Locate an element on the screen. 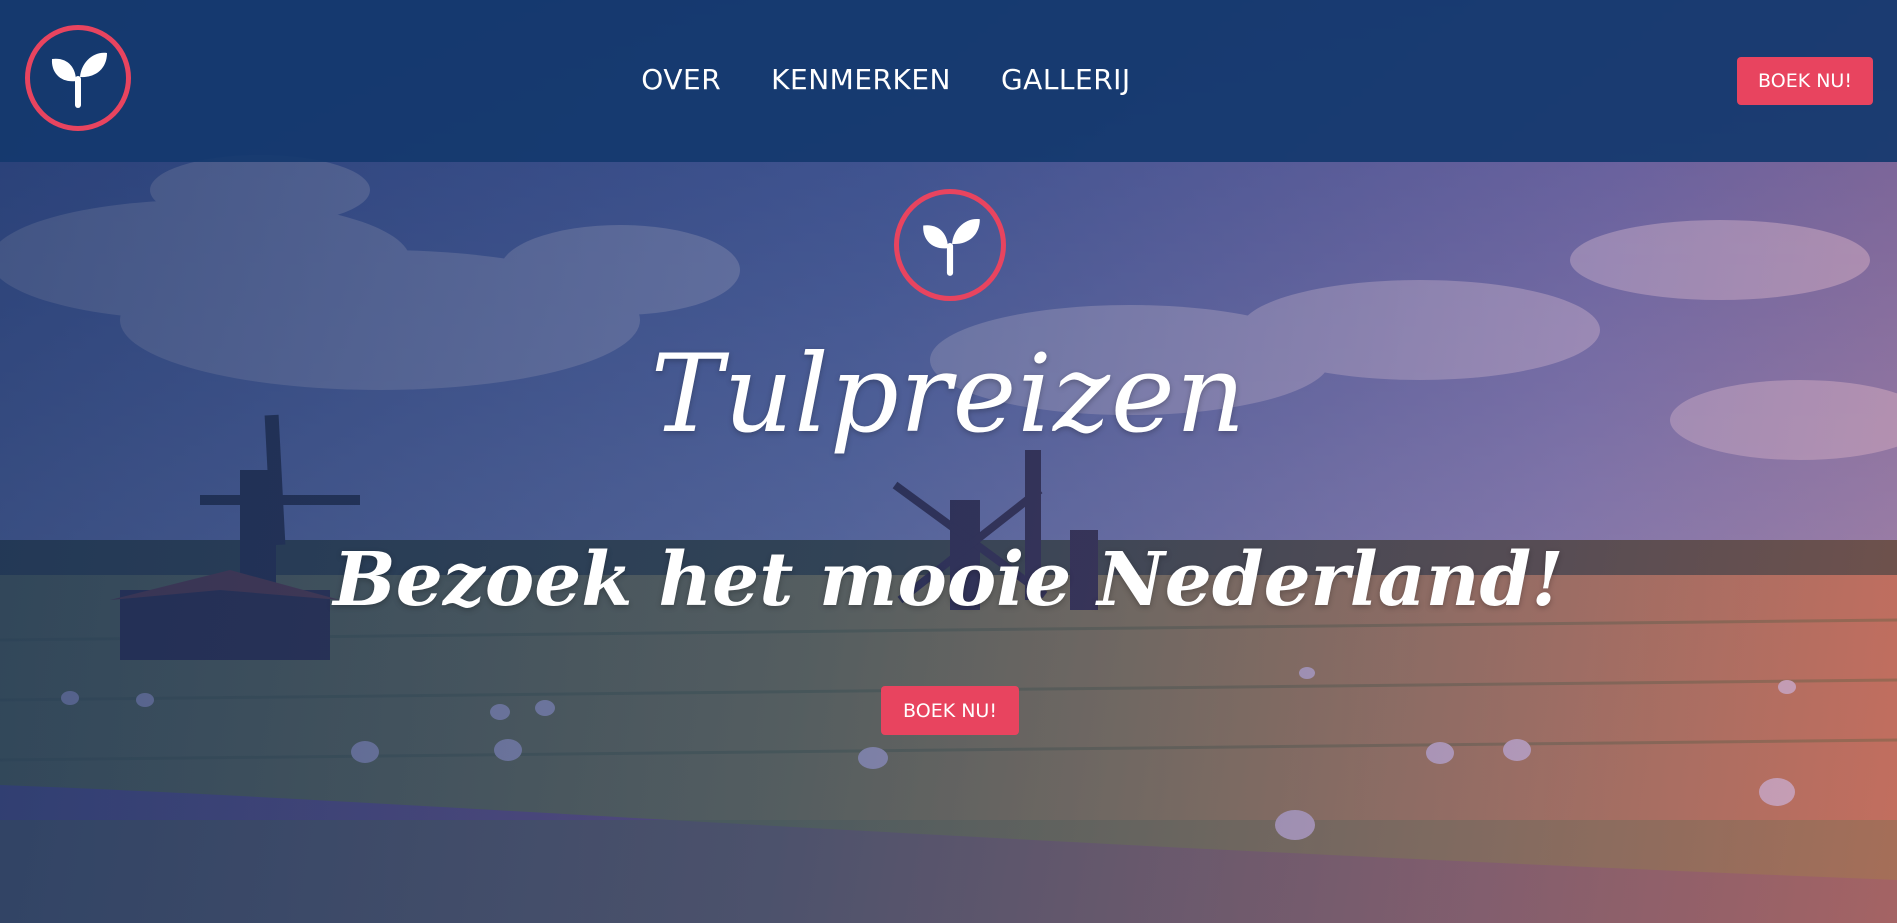 This screenshot has height=923, width=1897. nav-link-kenmerken: KENMERKEN is located at coordinates (861, 80).